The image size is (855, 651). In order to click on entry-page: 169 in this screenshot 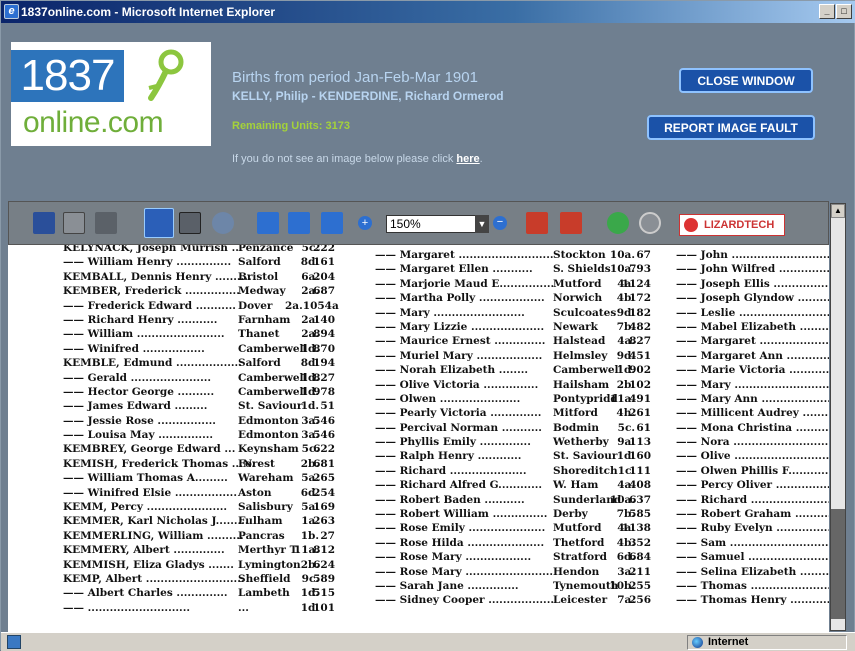, I will do `click(324, 507)`.